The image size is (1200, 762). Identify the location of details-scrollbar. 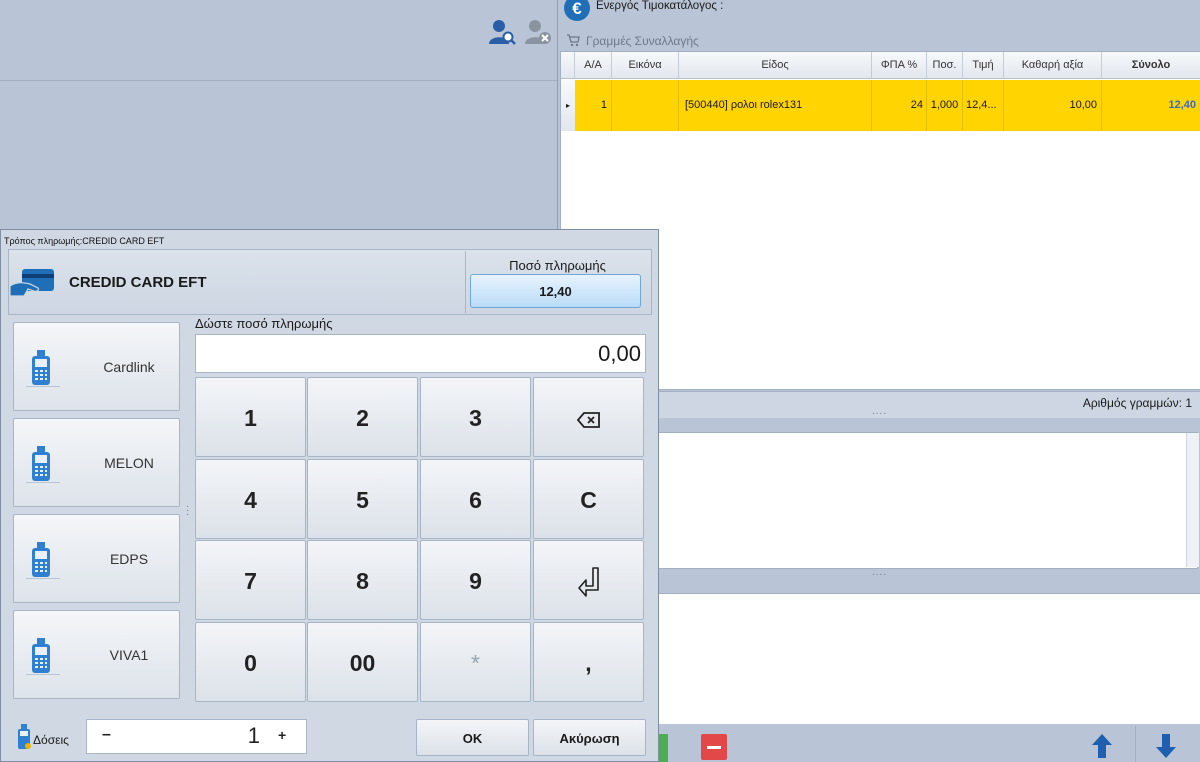
(1192, 500).